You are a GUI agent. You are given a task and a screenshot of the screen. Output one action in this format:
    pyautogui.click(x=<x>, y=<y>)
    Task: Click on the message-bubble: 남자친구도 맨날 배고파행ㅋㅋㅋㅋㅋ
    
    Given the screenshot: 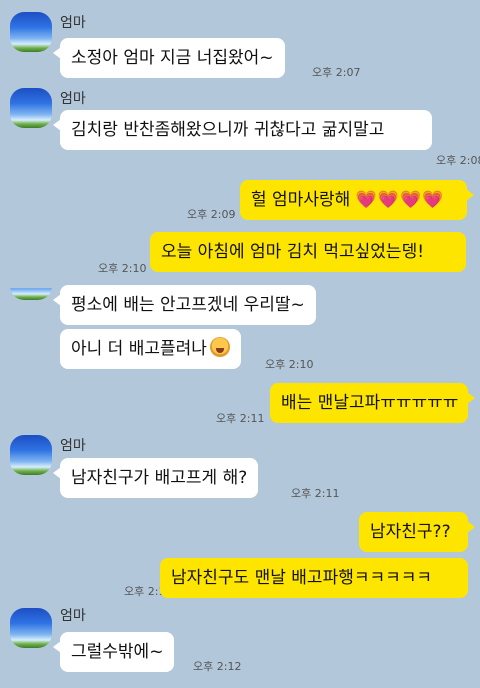 What is the action you would take?
    pyautogui.click(x=314, y=578)
    